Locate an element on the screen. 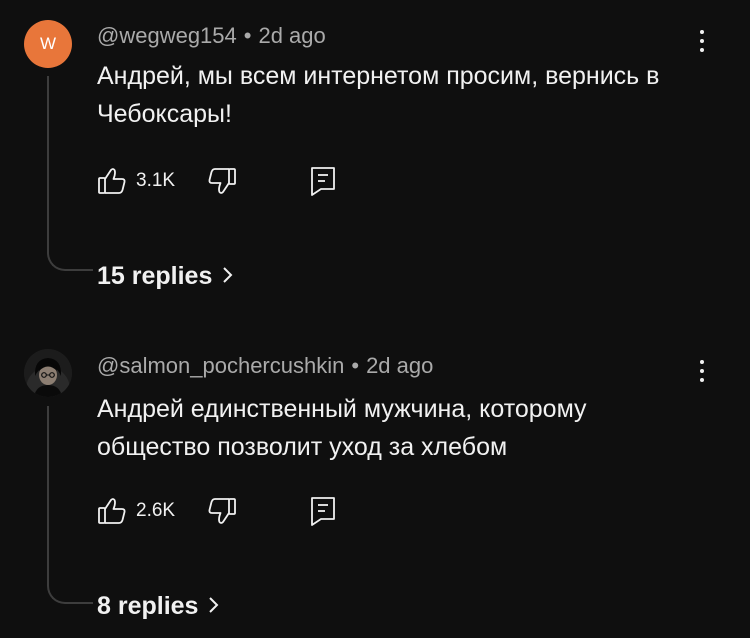  author-name: @salmon_pochercushkin is located at coordinates (220, 365).